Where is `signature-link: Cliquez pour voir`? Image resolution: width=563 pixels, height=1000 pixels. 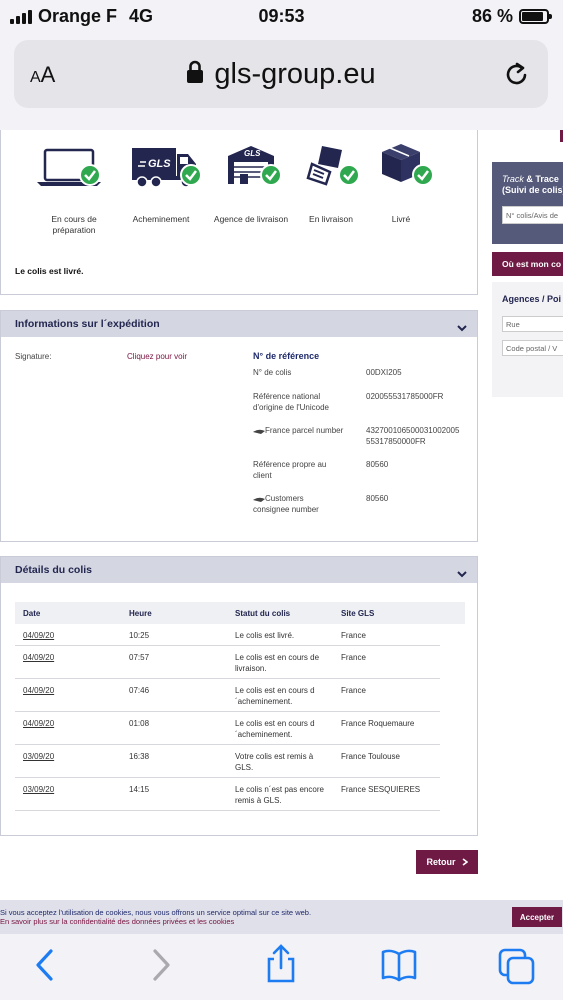 signature-link: Cliquez pour voir is located at coordinates (157, 356).